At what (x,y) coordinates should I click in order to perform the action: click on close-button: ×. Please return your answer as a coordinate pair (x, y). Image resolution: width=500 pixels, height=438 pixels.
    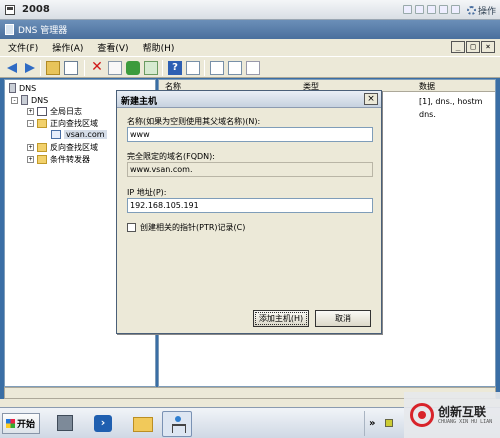
    Looking at the image, I should click on (488, 47).